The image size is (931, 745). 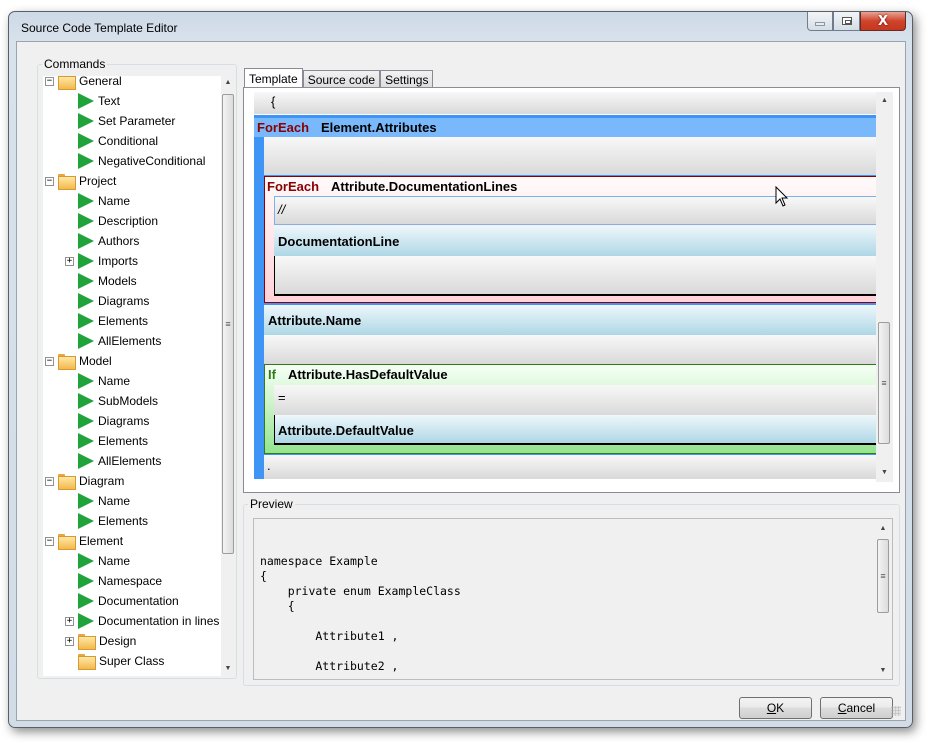 I want to click on tree-item-label: Project, so click(x=98, y=181).